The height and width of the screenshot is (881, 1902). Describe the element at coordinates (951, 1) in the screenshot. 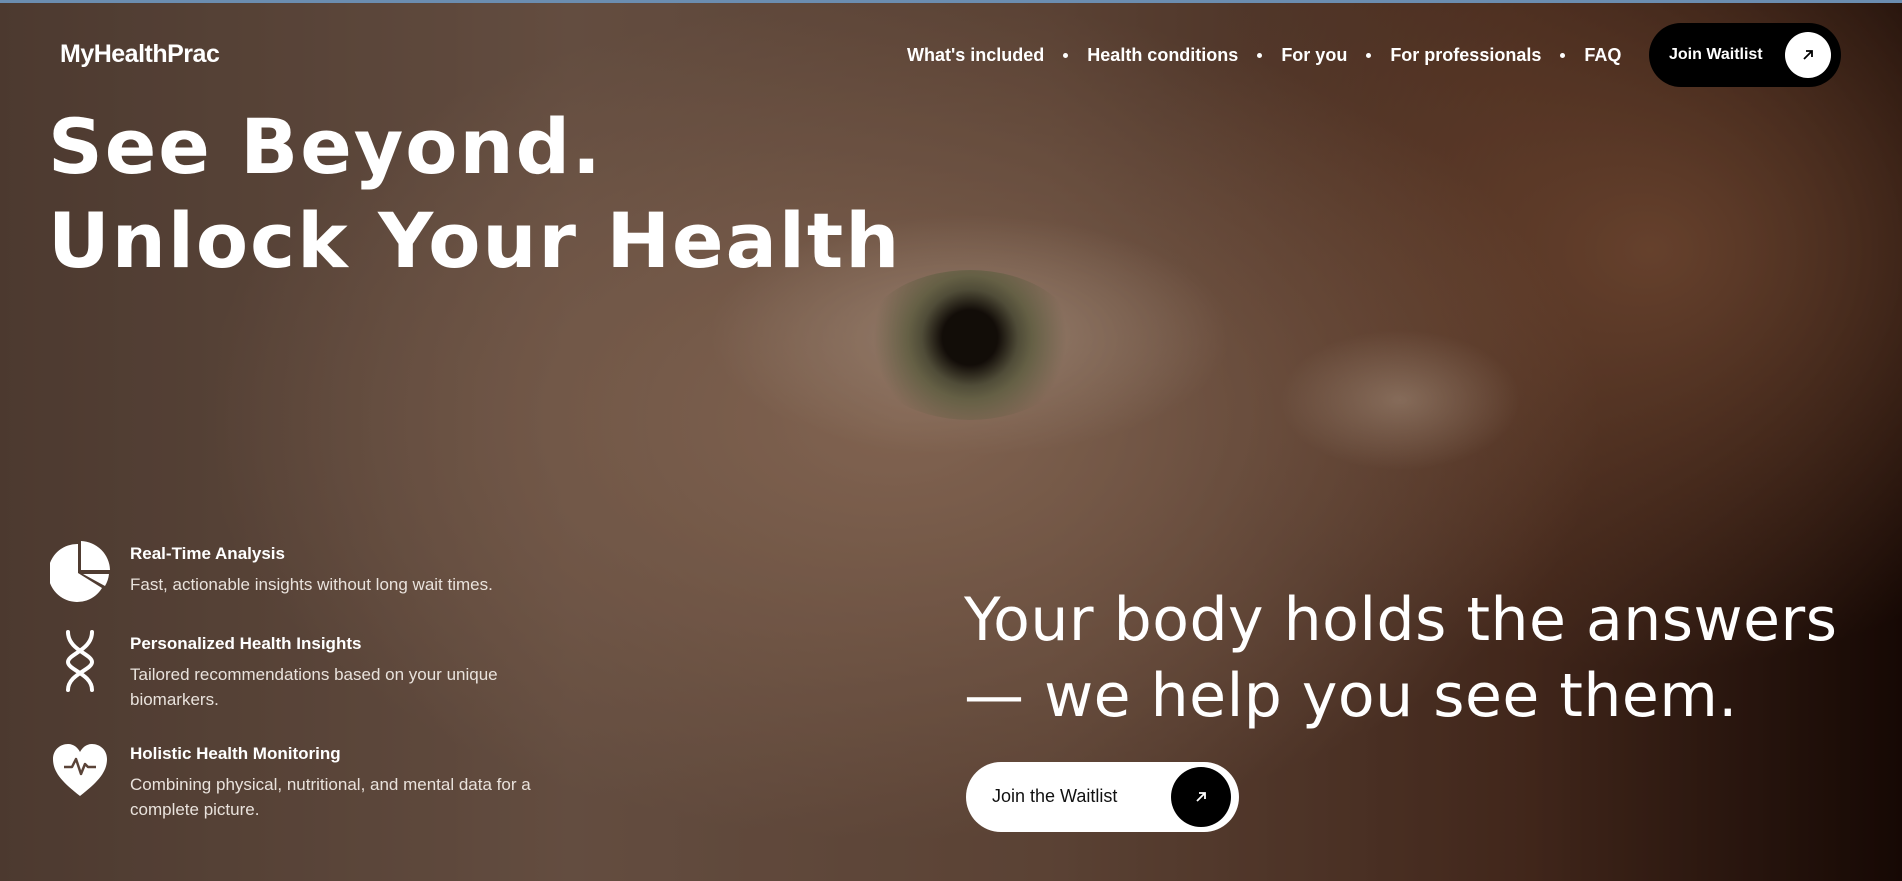

I see `browser-top-edge` at that location.